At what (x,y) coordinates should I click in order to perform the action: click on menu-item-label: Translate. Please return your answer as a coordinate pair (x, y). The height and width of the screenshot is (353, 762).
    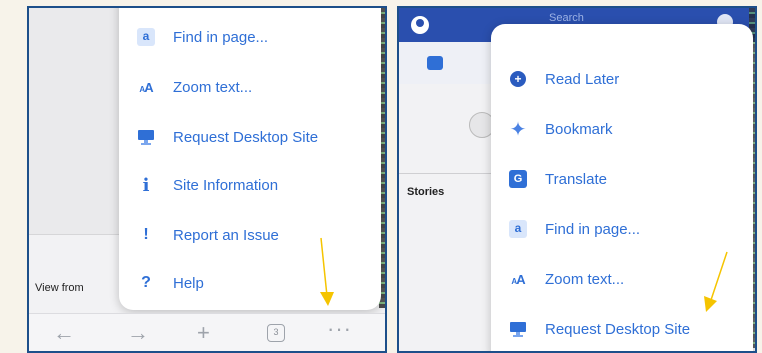
    Looking at the image, I should click on (576, 179).